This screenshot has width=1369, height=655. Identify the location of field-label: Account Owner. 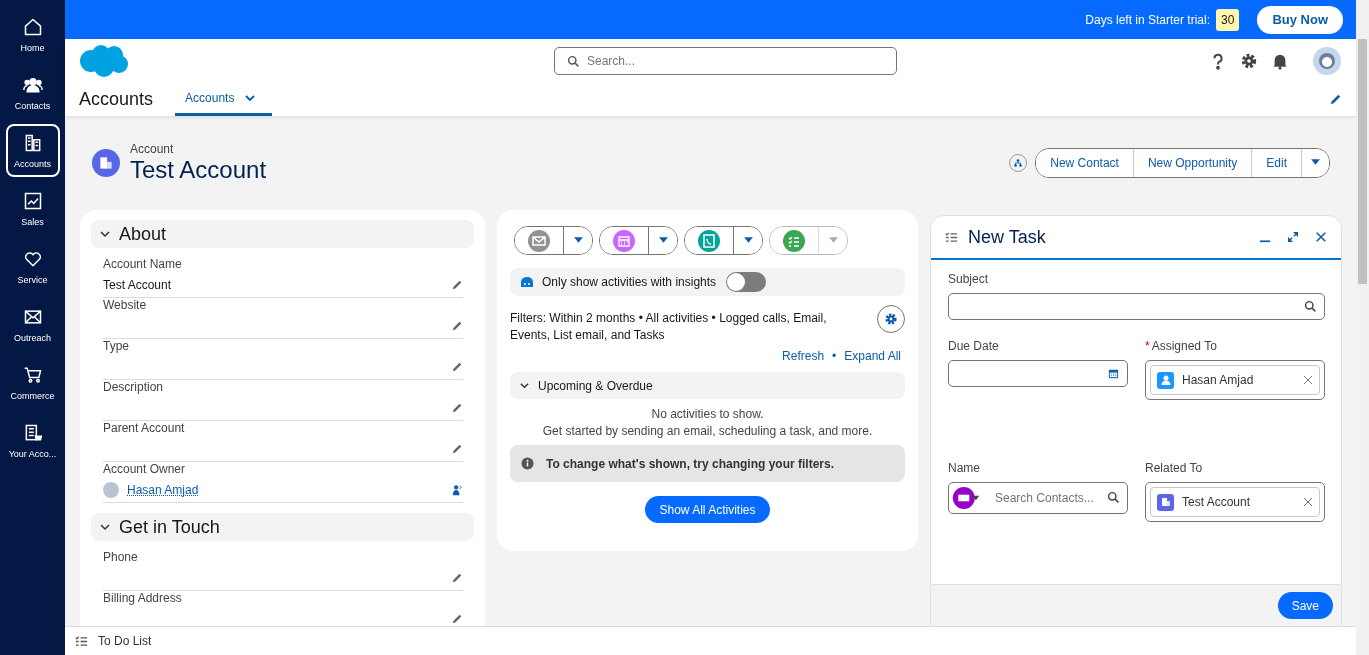
(145, 469).